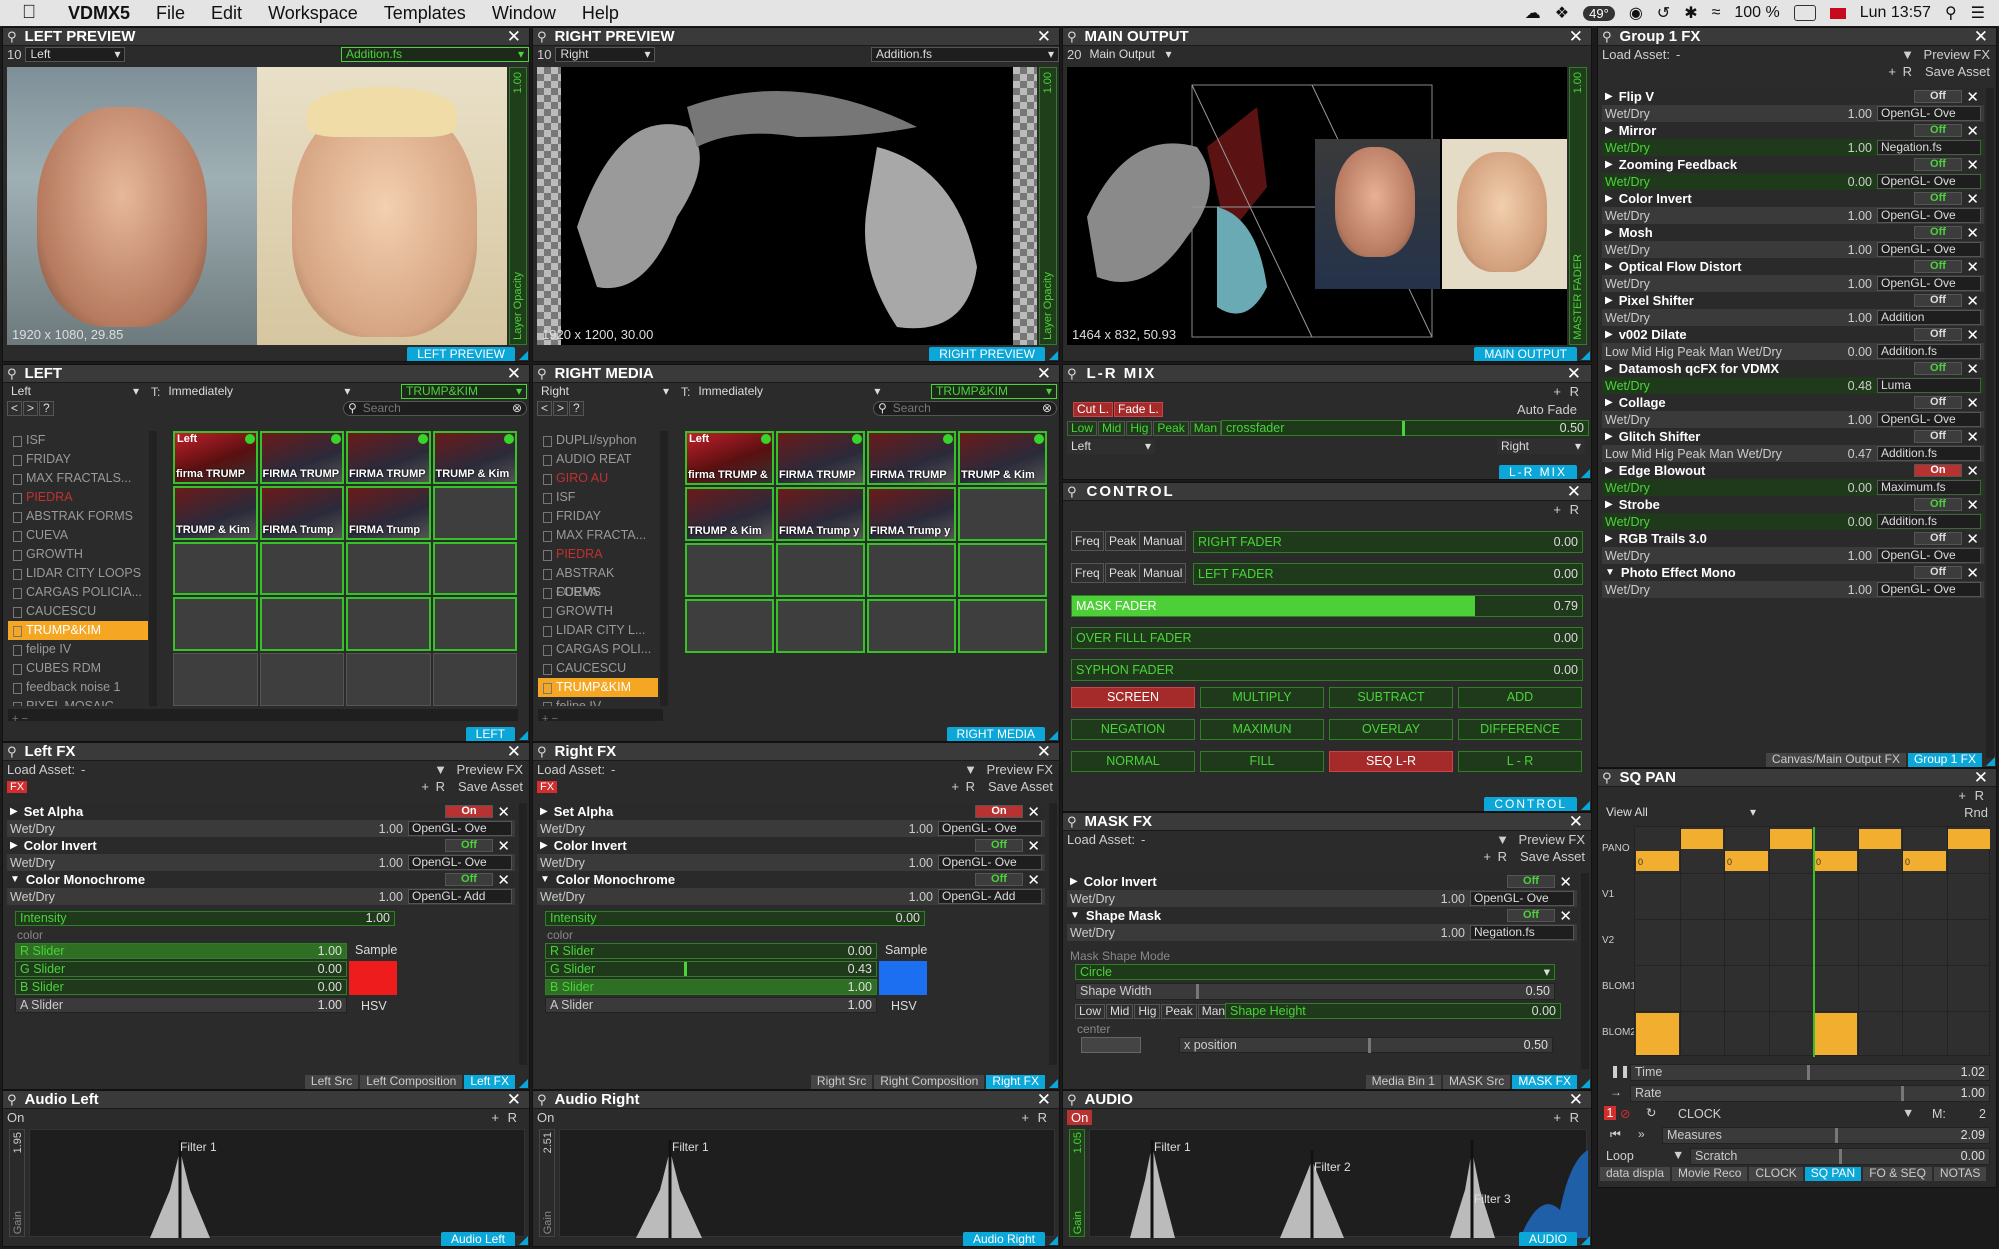  What do you see at coordinates (711, 951) in the screenshot?
I see `color-channel-slider: R Slider 0.00` at bounding box center [711, 951].